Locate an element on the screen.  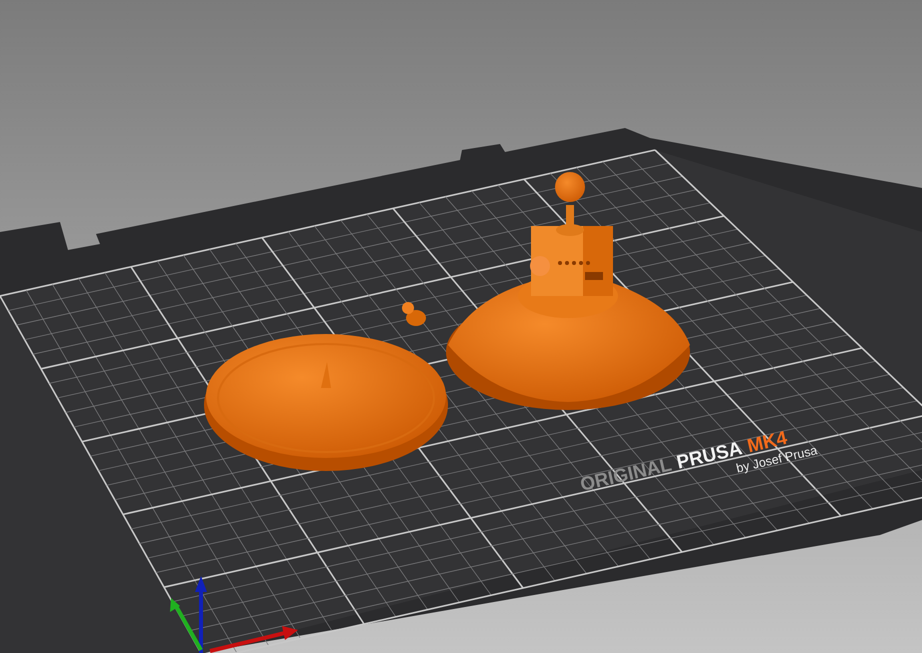
logo-word: ORIGINAL is located at coordinates (626, 475).